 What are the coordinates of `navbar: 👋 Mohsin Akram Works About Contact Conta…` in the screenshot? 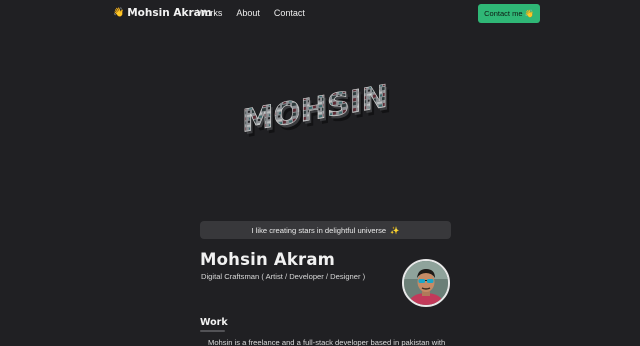 It's located at (320, 14).